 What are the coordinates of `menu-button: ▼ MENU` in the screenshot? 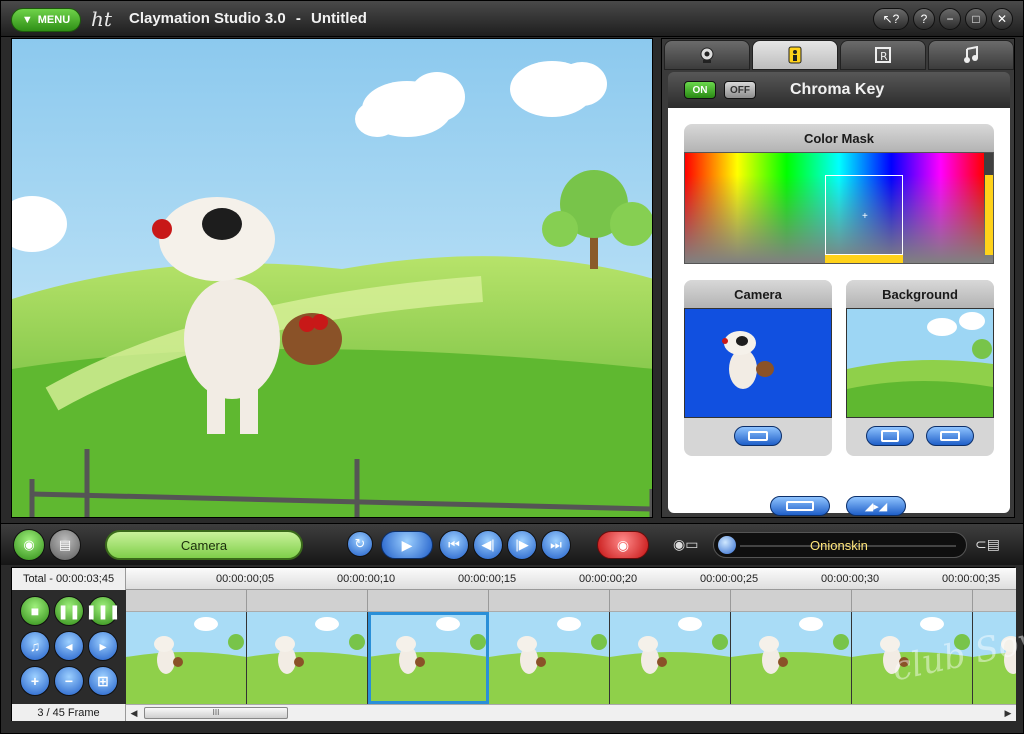 It's located at (46, 20).